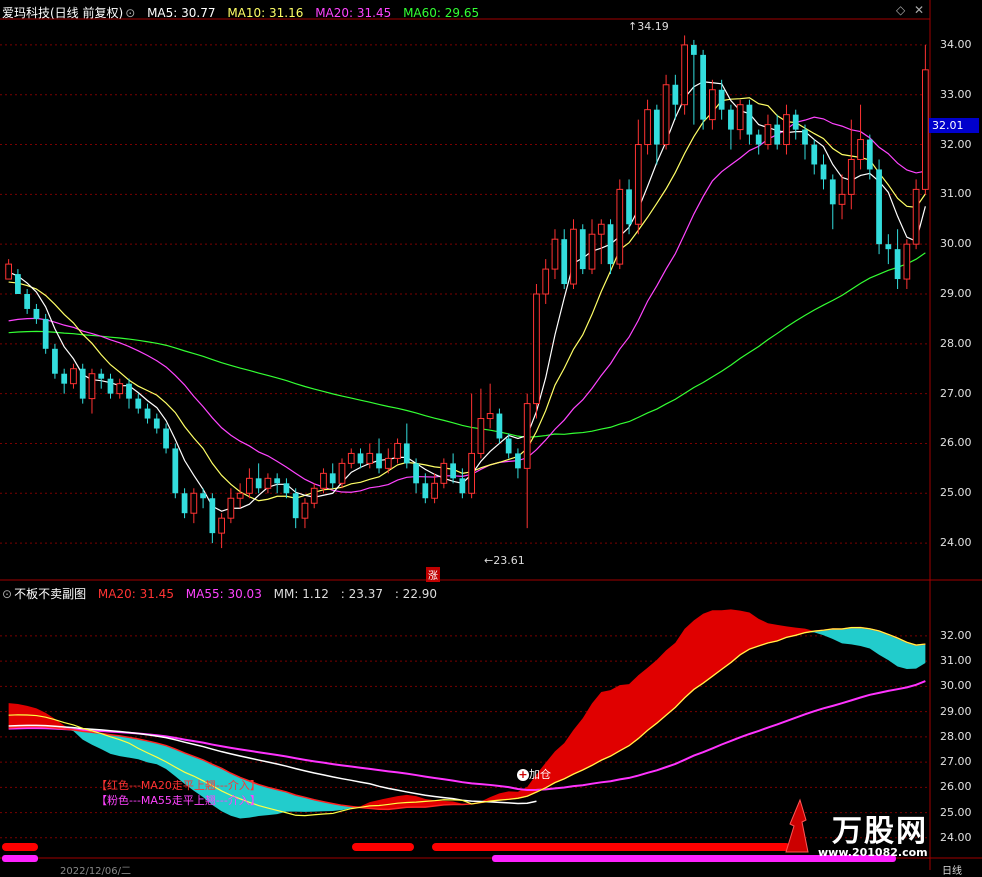 The height and width of the screenshot is (877, 982). What do you see at coordinates (361, 594) in the screenshot?
I see `sub-value1-label: : 23.37` at bounding box center [361, 594].